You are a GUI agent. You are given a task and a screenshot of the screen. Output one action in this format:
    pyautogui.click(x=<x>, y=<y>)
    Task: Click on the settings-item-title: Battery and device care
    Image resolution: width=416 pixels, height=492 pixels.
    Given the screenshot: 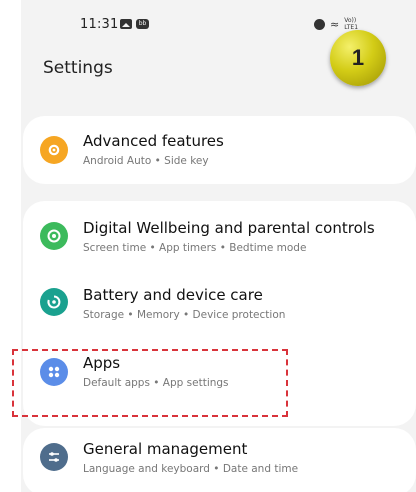 What is the action you would take?
    pyautogui.click(x=173, y=295)
    